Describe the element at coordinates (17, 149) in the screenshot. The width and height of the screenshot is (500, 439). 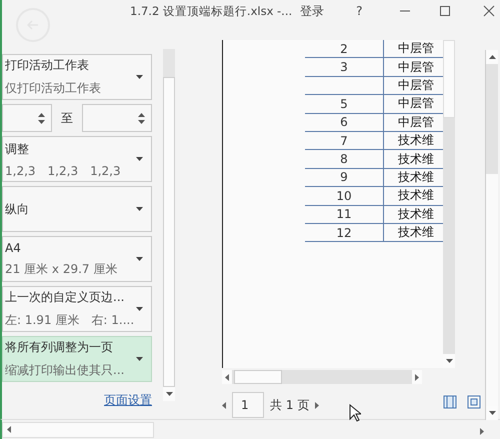
I see `option-title: 调整` at that location.